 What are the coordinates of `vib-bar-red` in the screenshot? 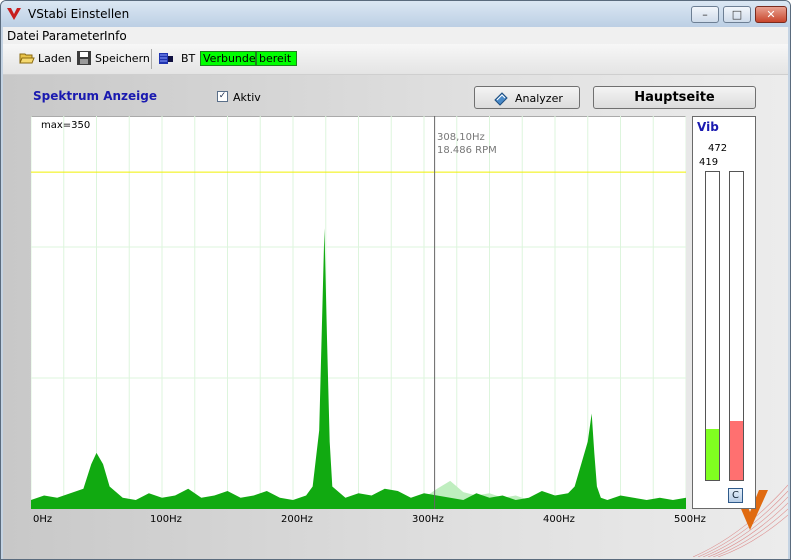 It's located at (736, 326).